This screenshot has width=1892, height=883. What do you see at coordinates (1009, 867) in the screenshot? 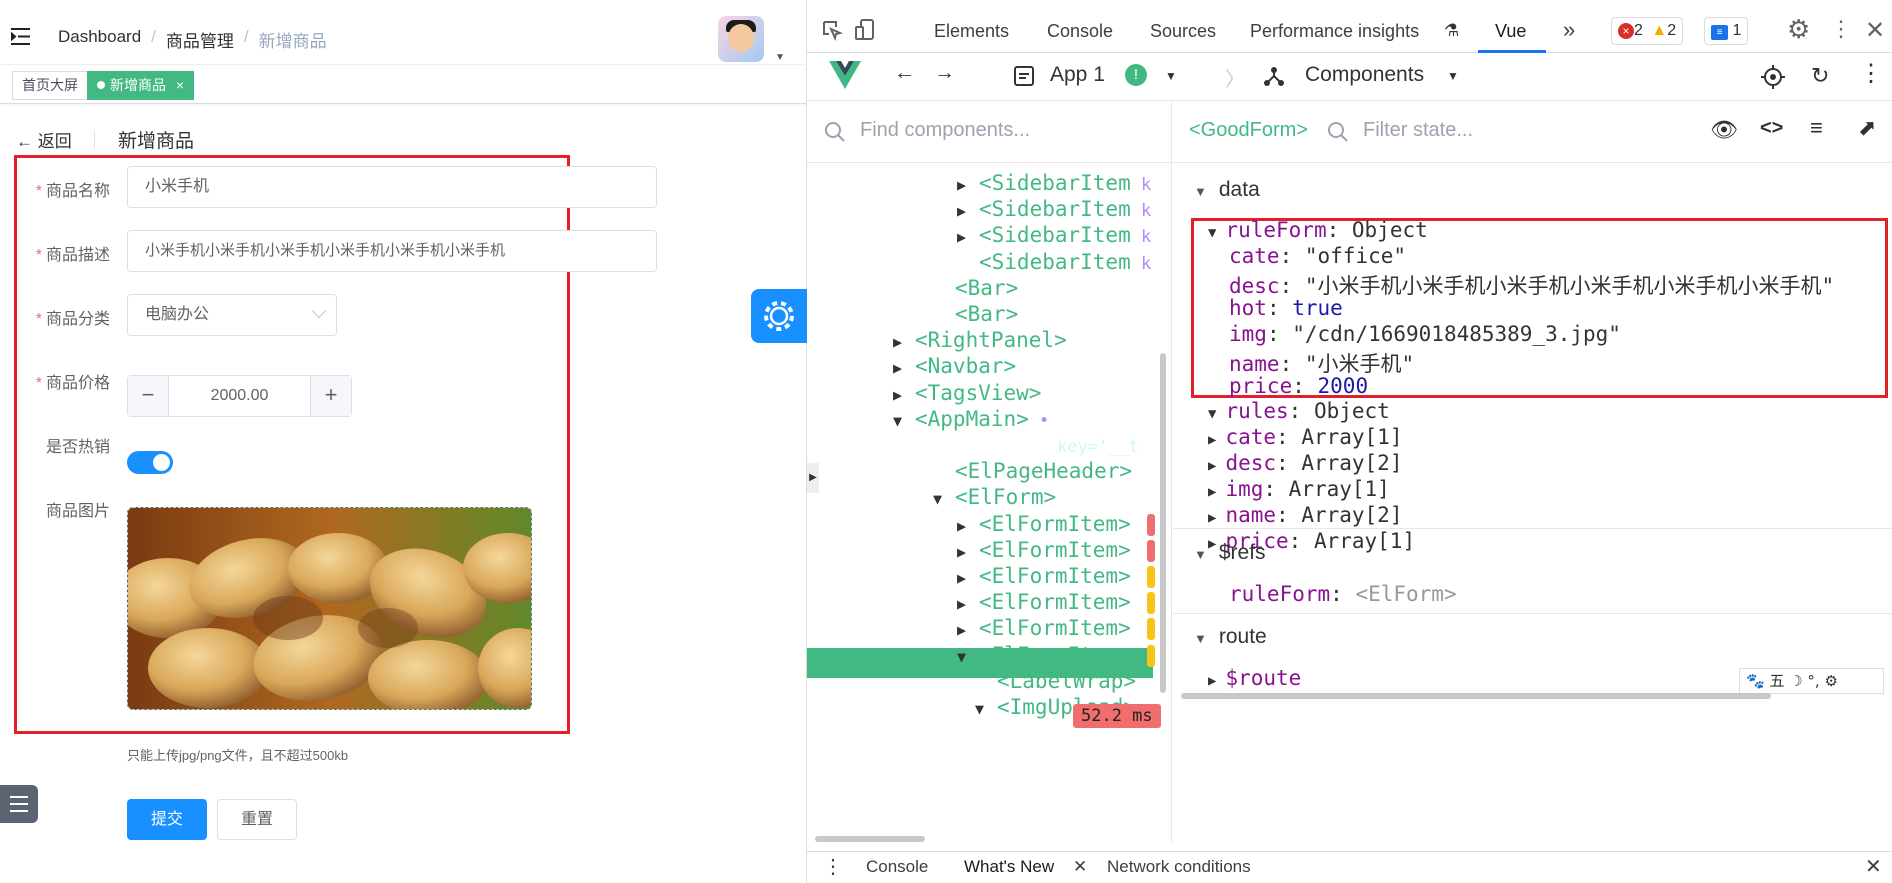
I see `drawer-tab-whats-new: What's New` at bounding box center [1009, 867].